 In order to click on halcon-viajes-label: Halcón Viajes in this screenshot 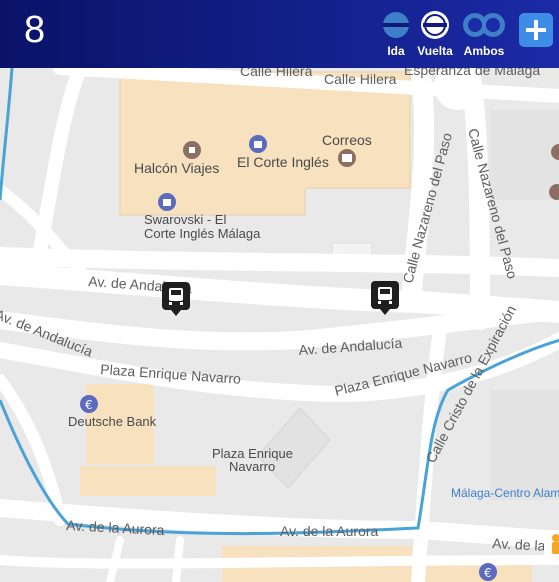, I will do `click(176, 168)`.